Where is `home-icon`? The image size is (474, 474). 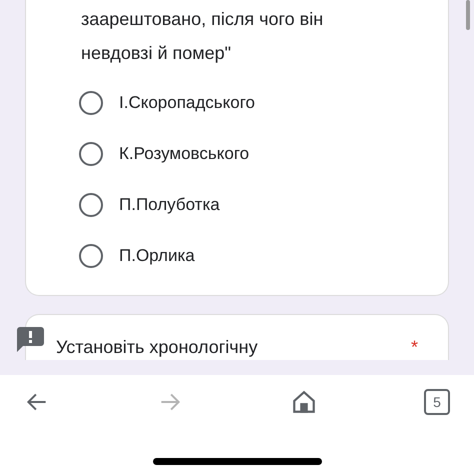 home-icon is located at coordinates (303, 402).